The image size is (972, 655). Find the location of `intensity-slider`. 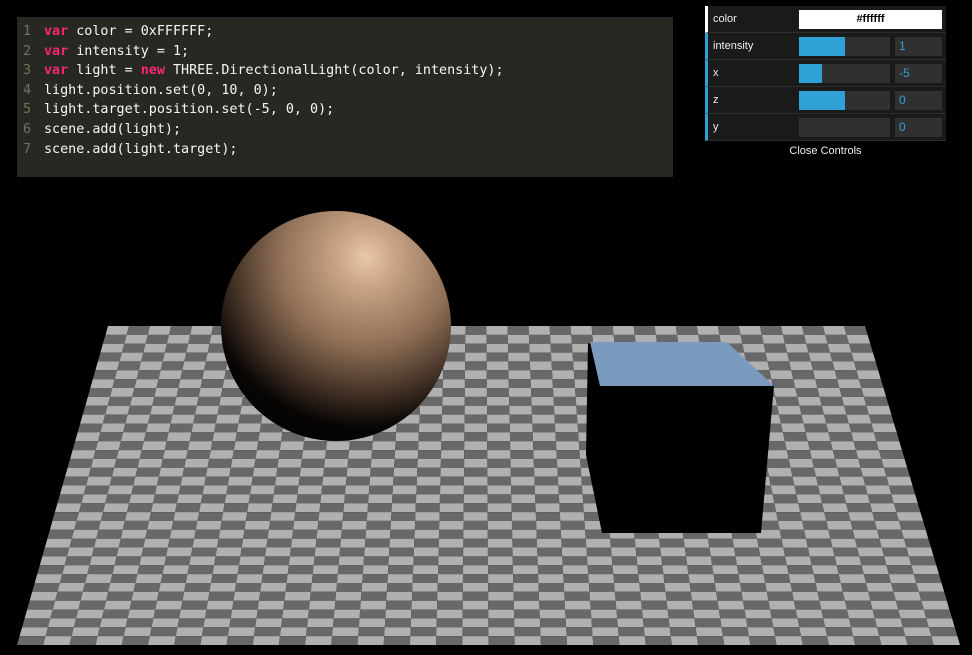

intensity-slider is located at coordinates (844, 46).